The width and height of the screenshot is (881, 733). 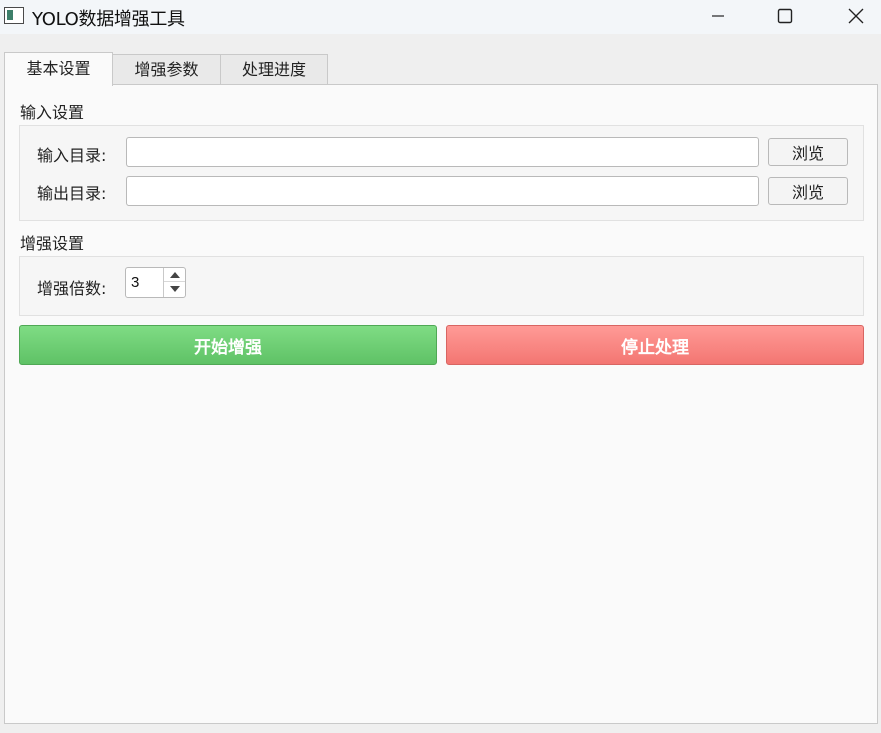 What do you see at coordinates (228, 345) in the screenshot?
I see `start-augment-button: 开始增强` at bounding box center [228, 345].